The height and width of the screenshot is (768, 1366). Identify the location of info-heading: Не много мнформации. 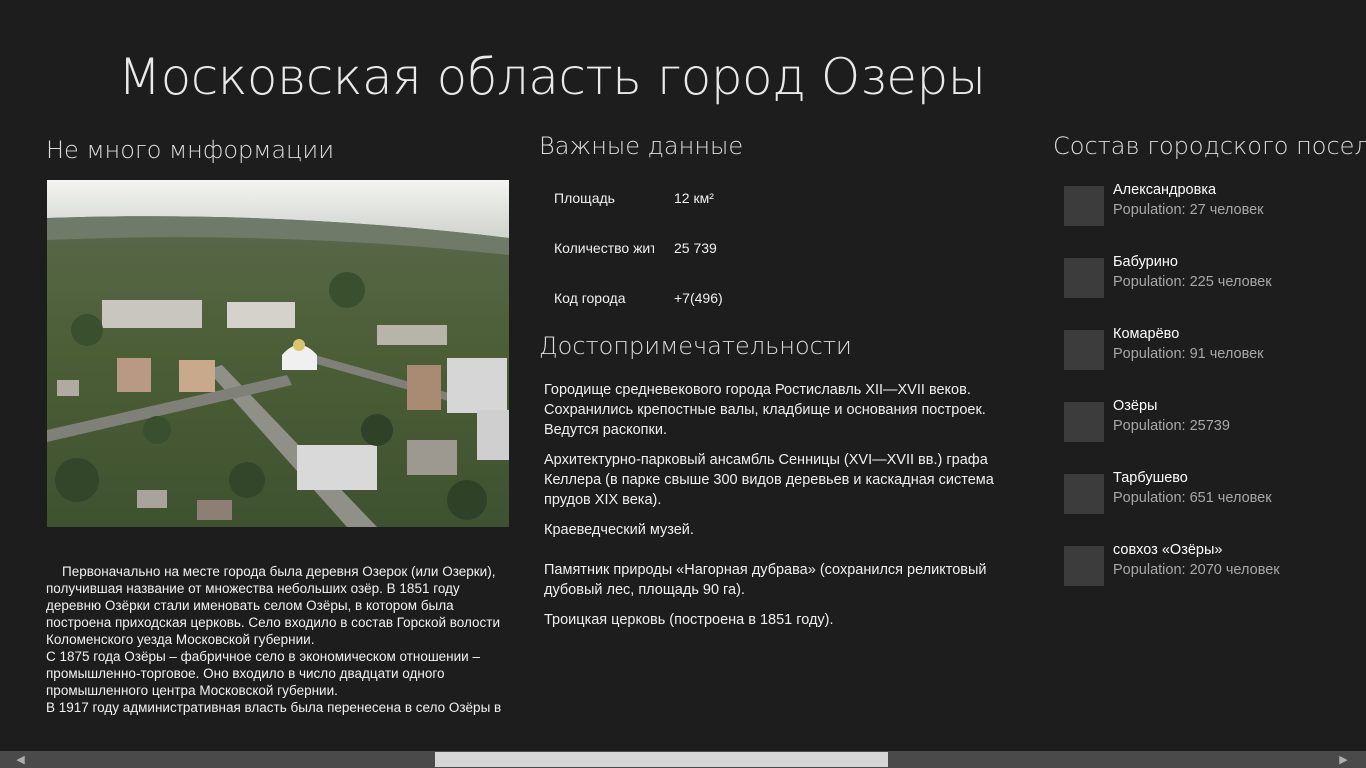
(190, 150).